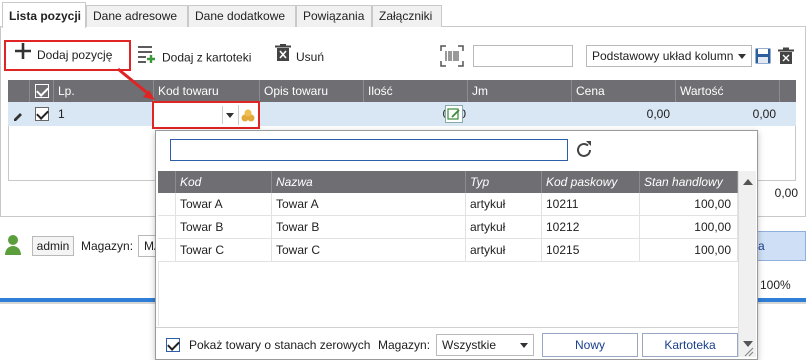  Describe the element at coordinates (624, 91) in the screenshot. I see `col-header-cena: Cena` at that location.